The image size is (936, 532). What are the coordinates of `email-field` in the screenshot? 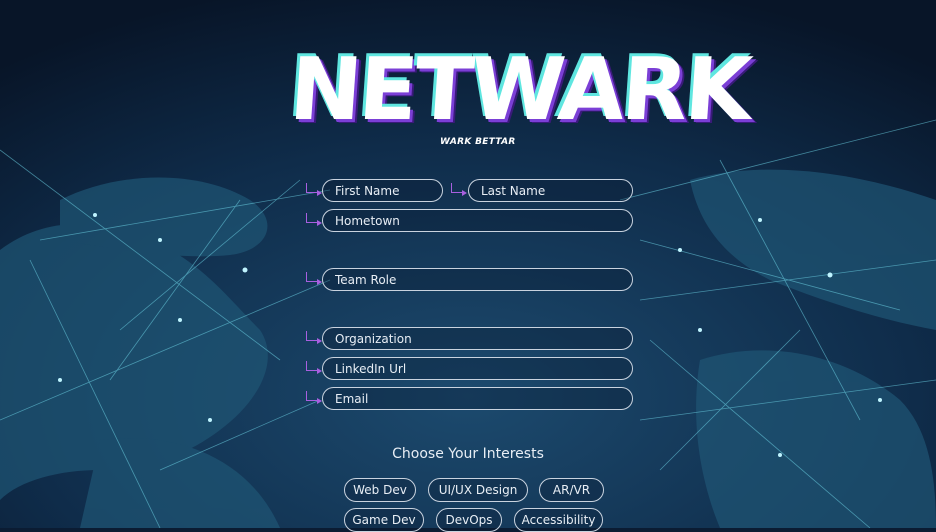 It's located at (477, 398).